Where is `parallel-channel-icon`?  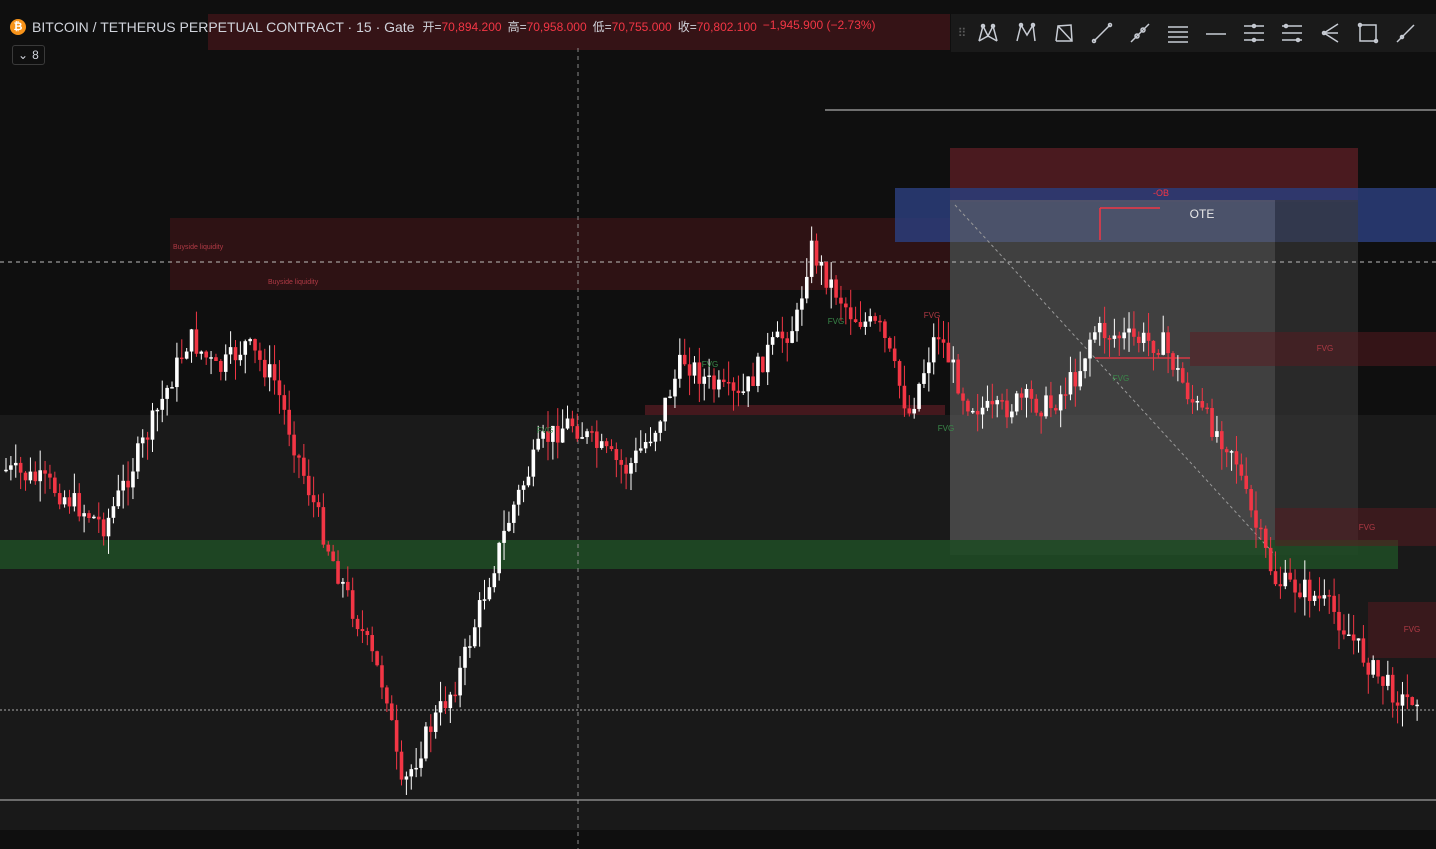 parallel-channel-icon is located at coordinates (1254, 33).